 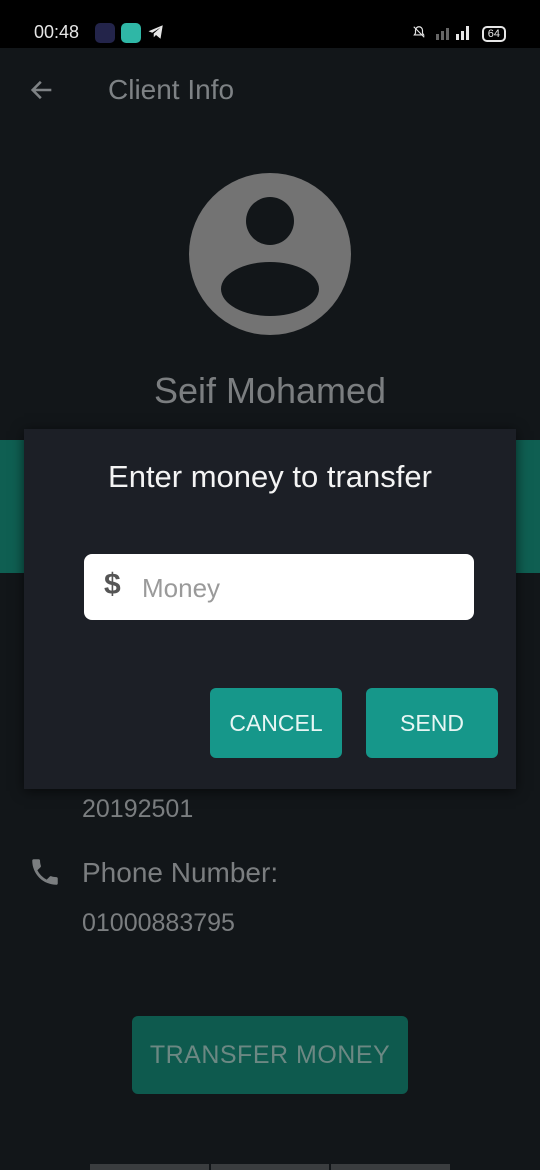 What do you see at coordinates (454, 33) in the screenshot?
I see `signal-icon` at bounding box center [454, 33].